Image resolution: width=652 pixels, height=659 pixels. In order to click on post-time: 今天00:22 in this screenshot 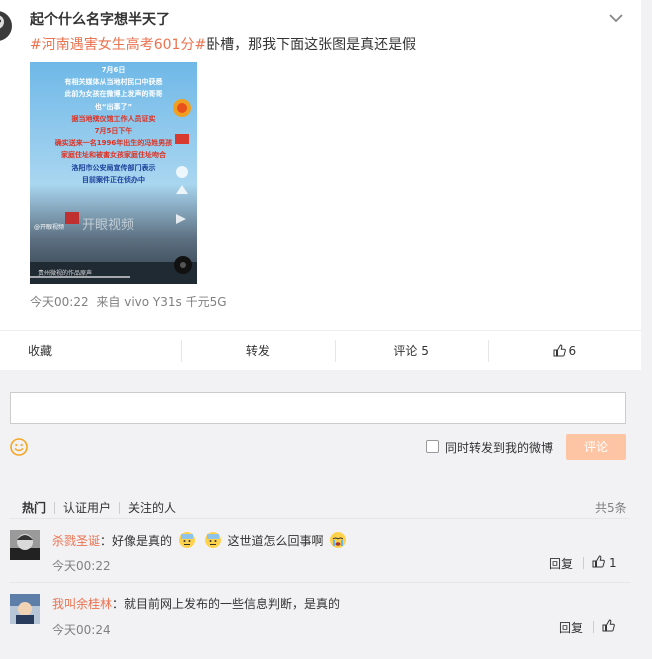, I will do `click(59, 302)`.